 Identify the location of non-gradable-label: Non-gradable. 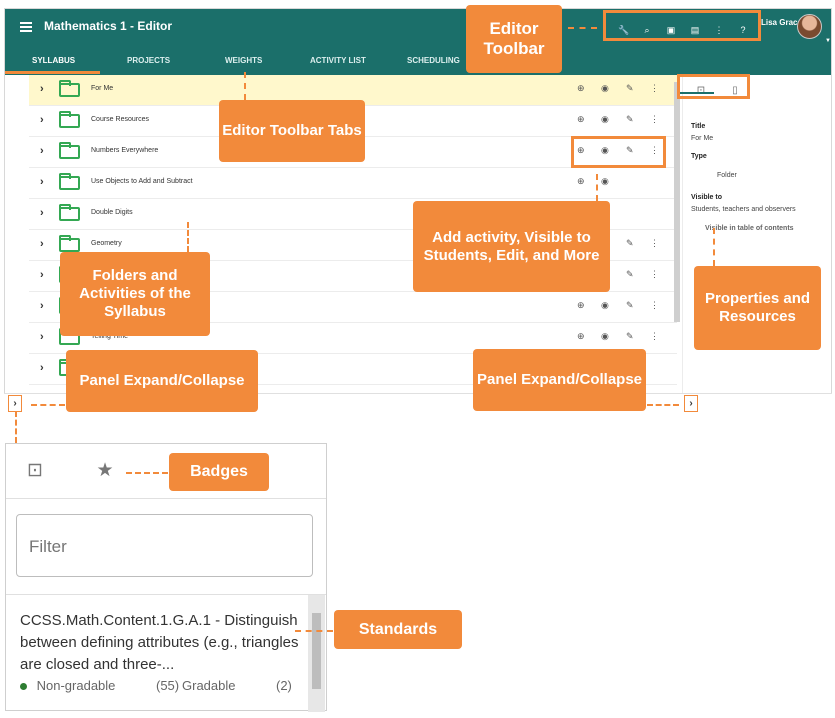
(76, 685).